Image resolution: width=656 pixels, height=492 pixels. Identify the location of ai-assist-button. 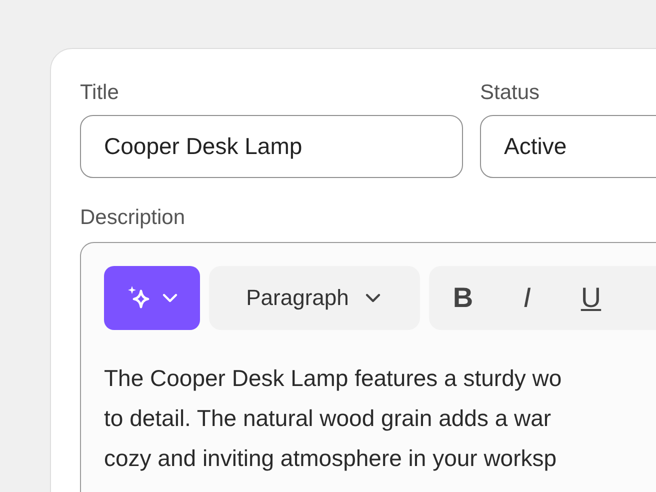
(152, 298).